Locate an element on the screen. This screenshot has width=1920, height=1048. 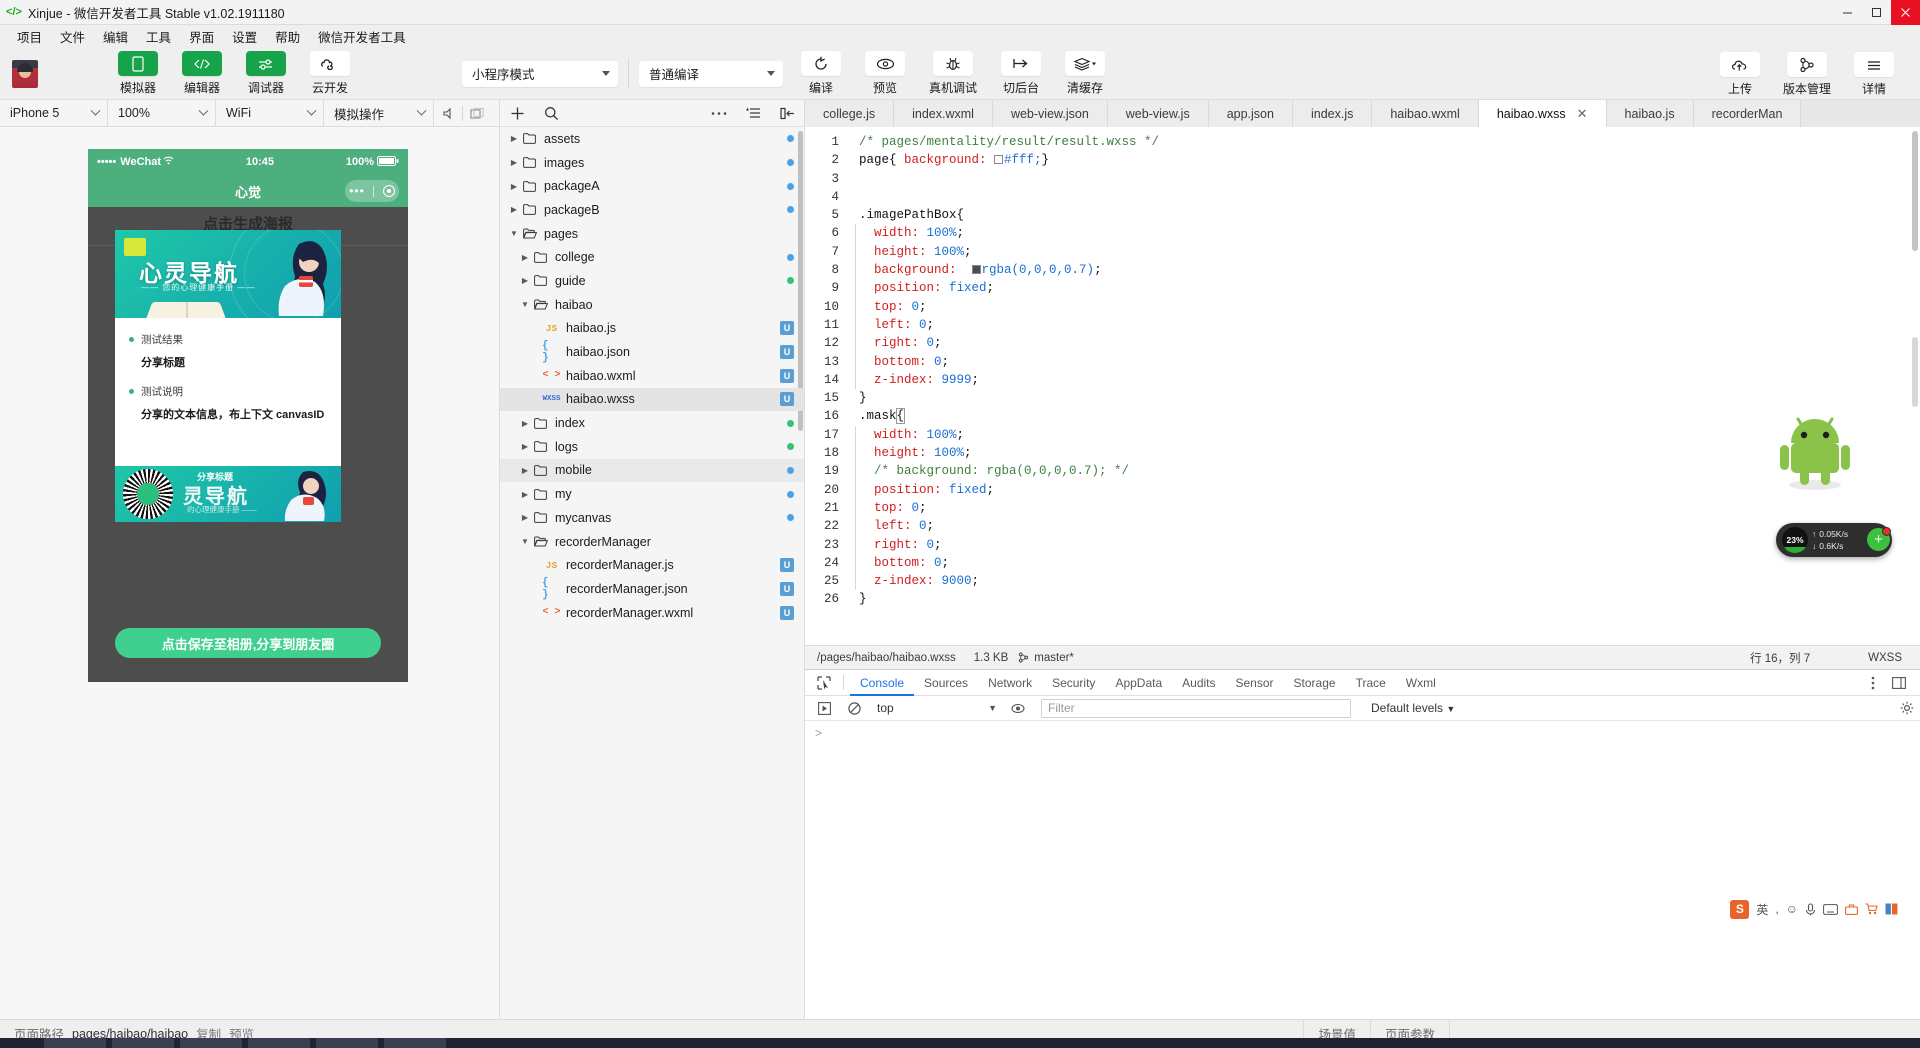
simulate-action-select: 模拟操作 is located at coordinates (379, 113).